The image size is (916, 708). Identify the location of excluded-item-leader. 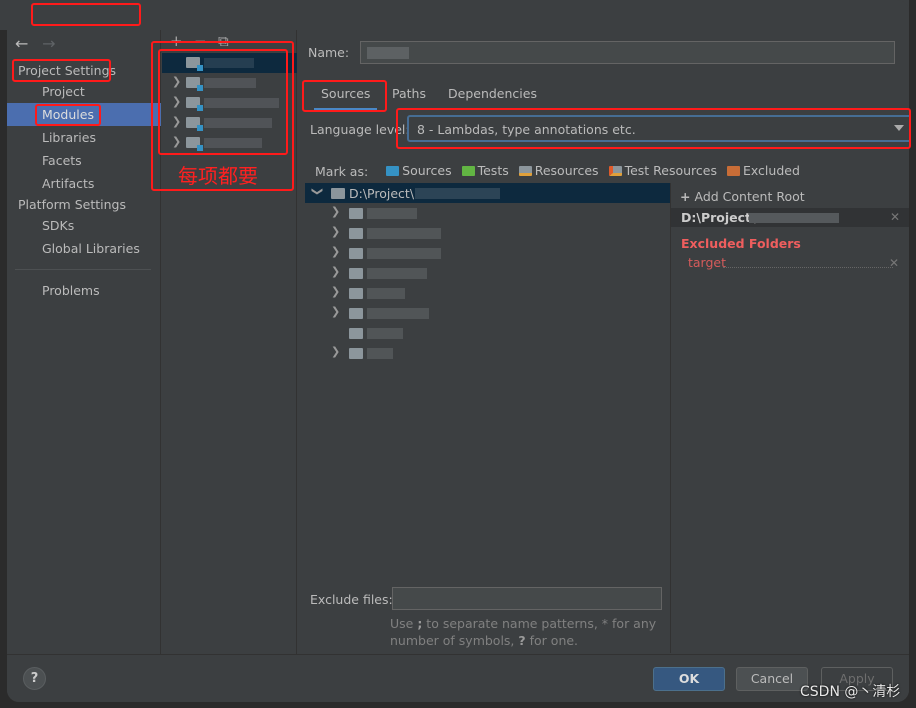
(808, 267).